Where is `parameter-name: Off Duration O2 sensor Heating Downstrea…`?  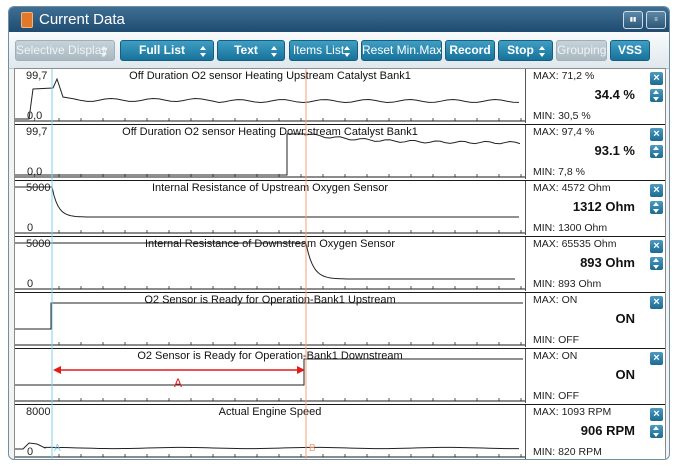
parameter-name: Off Duration O2 sensor Heating Downstrea… is located at coordinates (270, 132).